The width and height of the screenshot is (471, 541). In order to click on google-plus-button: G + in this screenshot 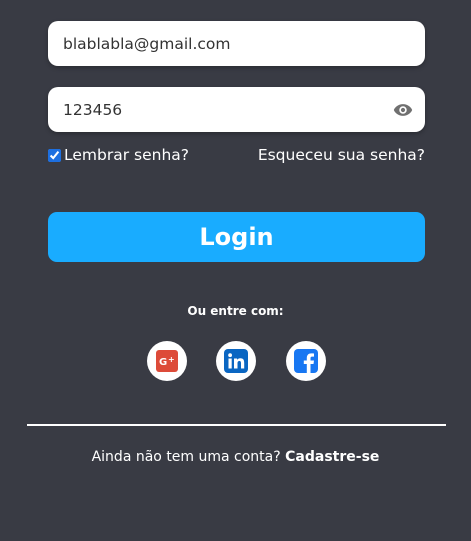, I will do `click(167, 361)`.